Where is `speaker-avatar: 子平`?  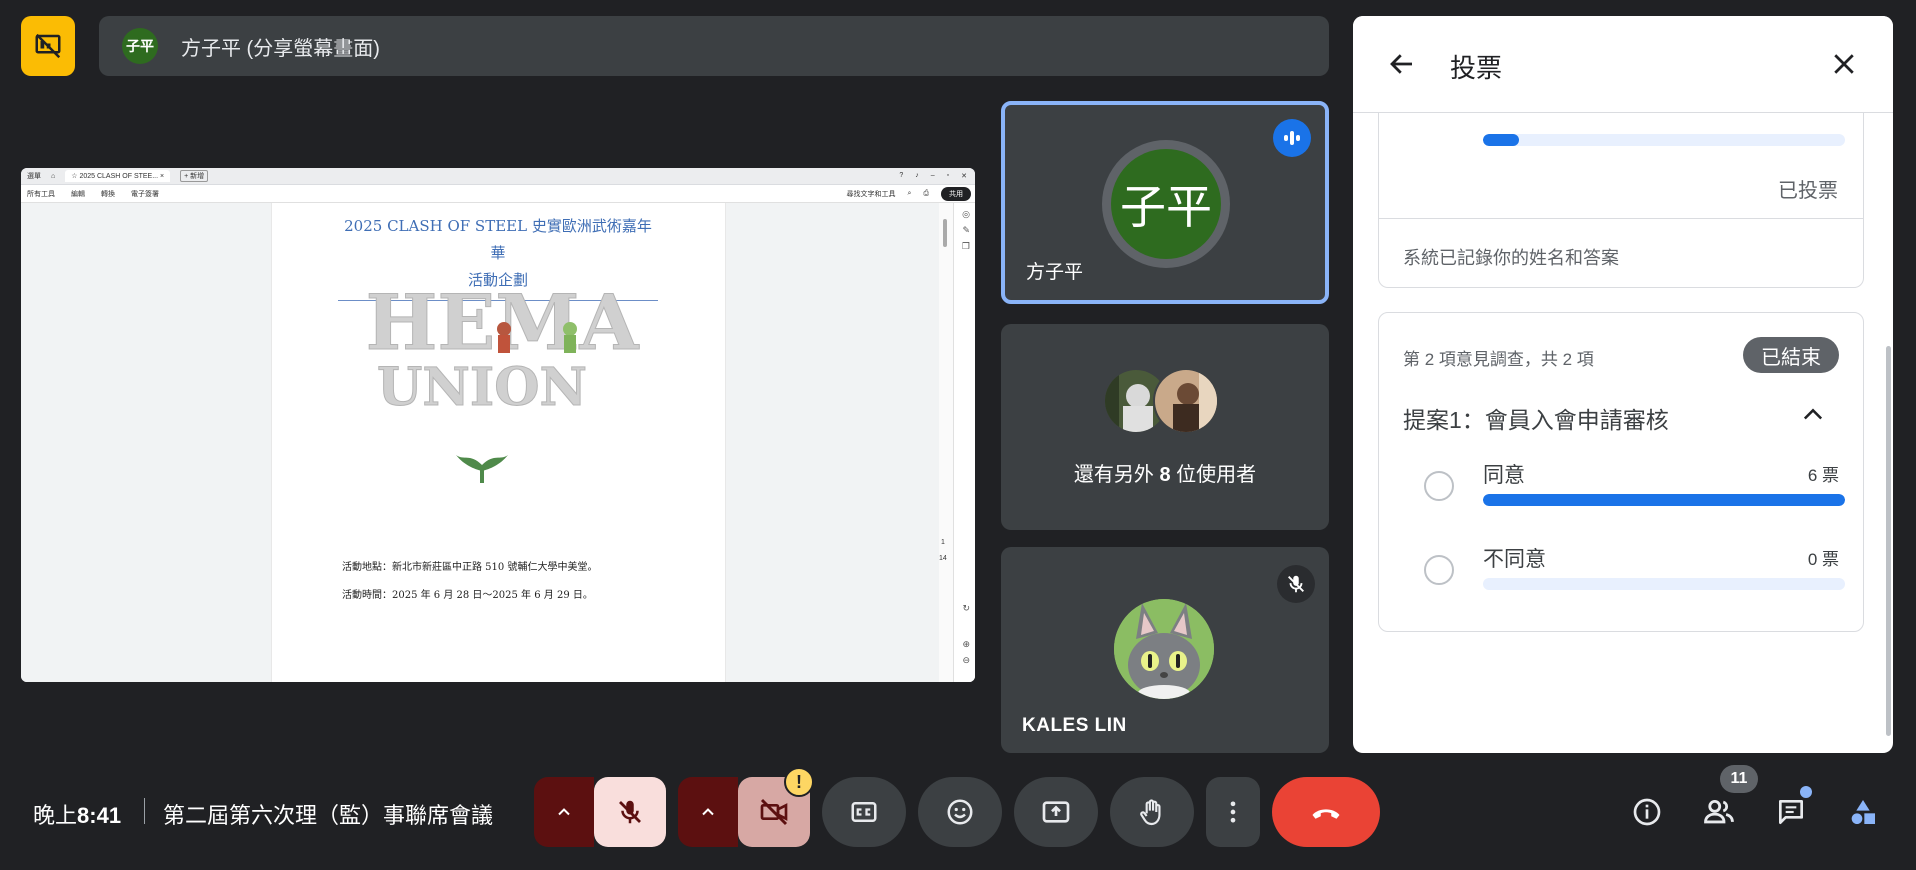
speaker-avatar: 子平 is located at coordinates (1166, 204).